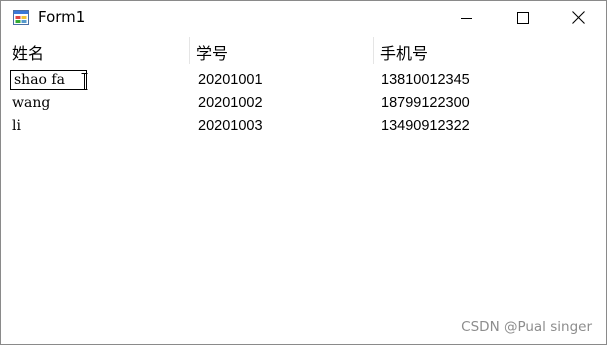  I want to click on minimize-button, so click(467, 17).